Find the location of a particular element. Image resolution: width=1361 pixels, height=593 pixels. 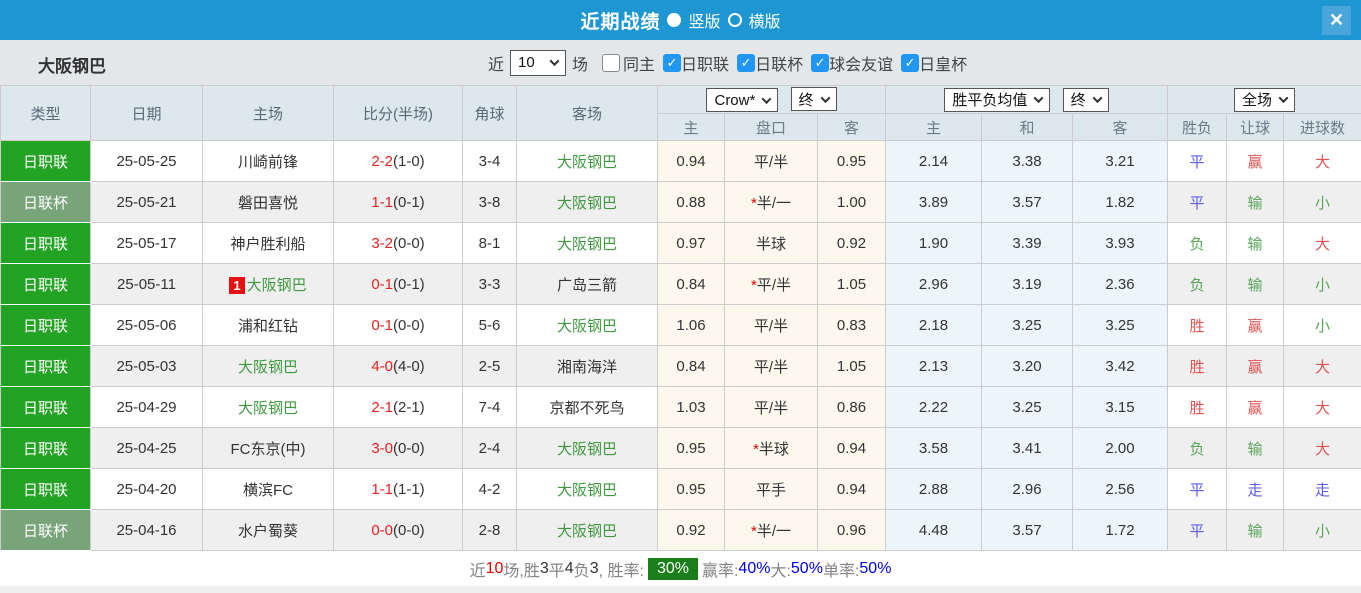

summary-label: 场,胜 is located at coordinates (521, 571).